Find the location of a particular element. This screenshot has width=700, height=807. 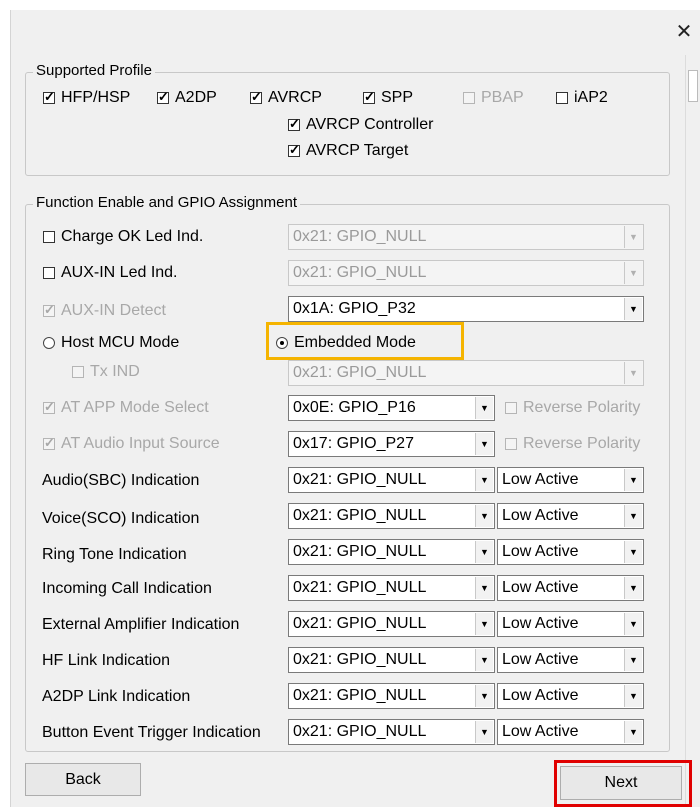

select-value: 0x1A: GPIO_P32 is located at coordinates (354, 308).